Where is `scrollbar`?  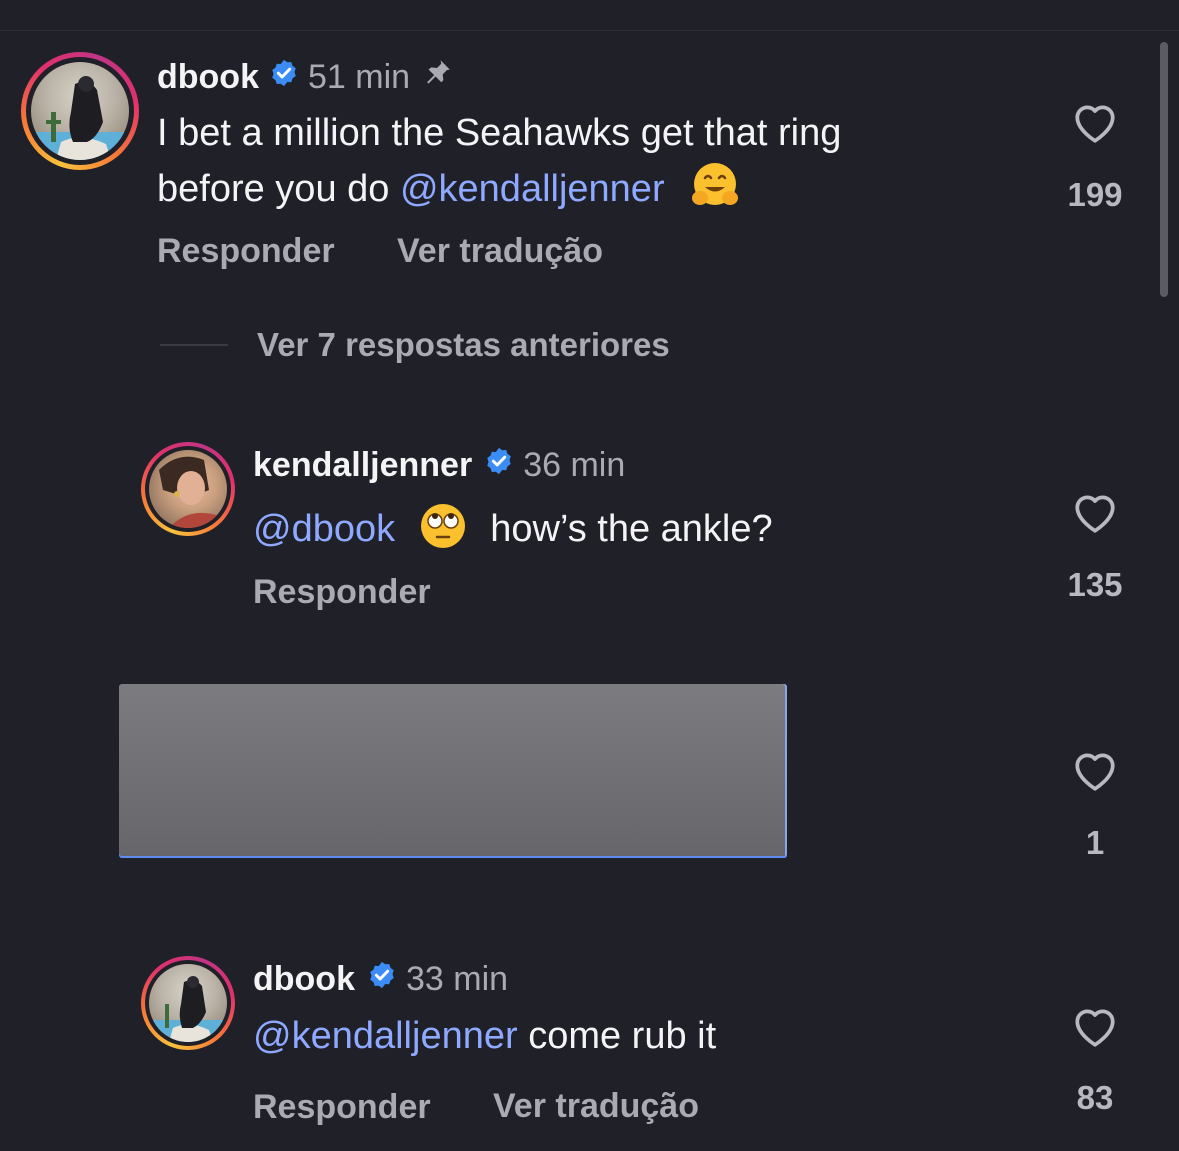
scrollbar is located at coordinates (1164, 169).